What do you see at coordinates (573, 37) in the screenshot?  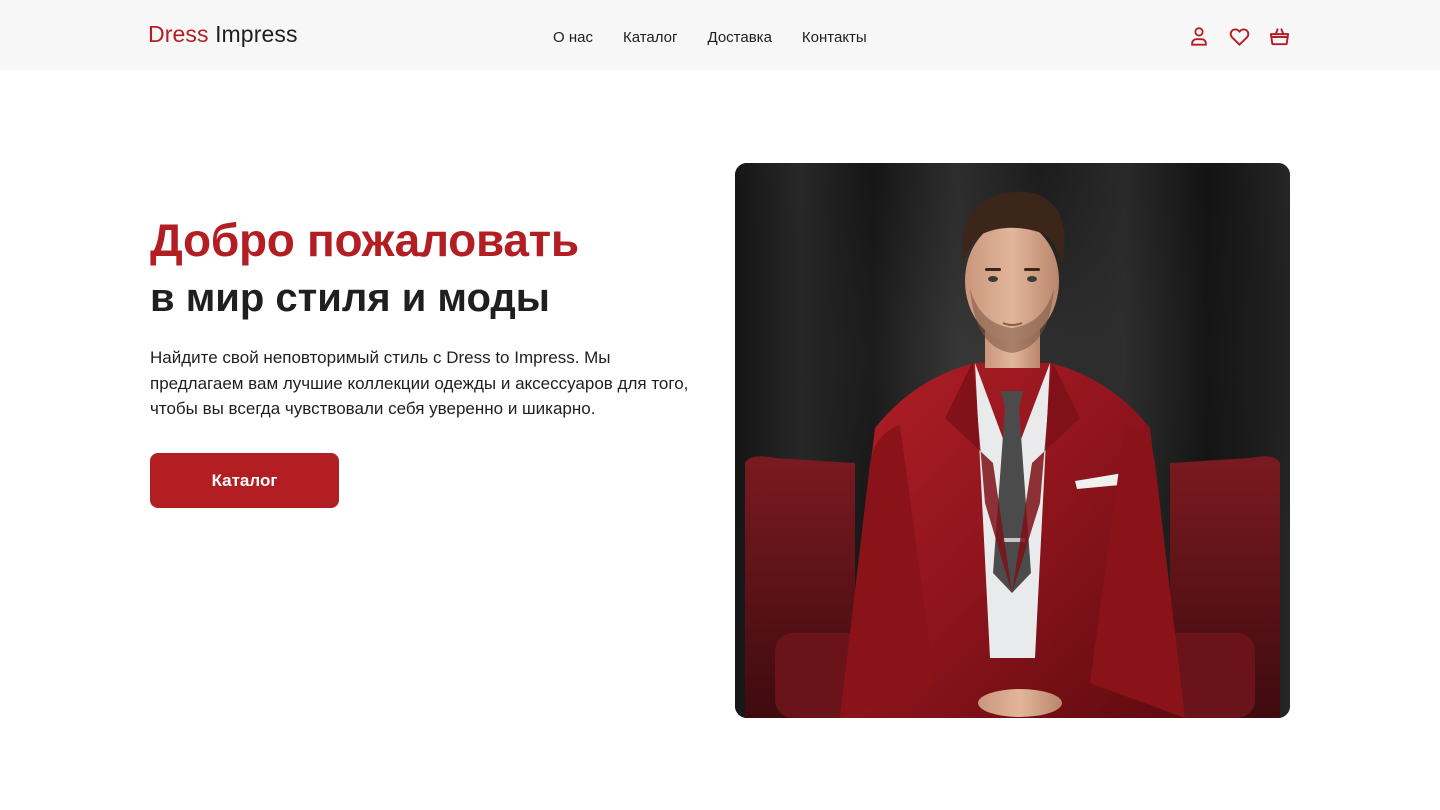 I see `nav-link-about: О нас` at bounding box center [573, 37].